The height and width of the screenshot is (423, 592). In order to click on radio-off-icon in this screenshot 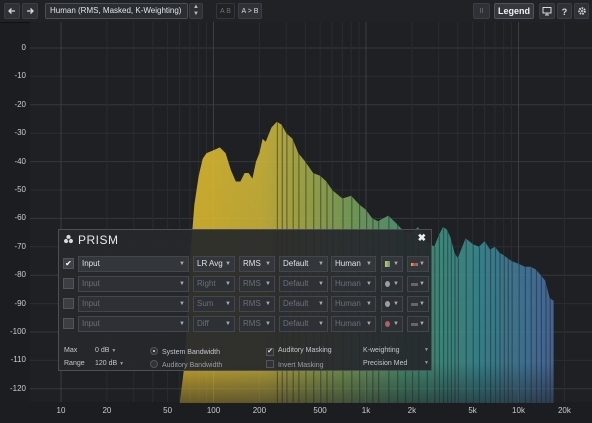, I will do `click(154, 364)`.